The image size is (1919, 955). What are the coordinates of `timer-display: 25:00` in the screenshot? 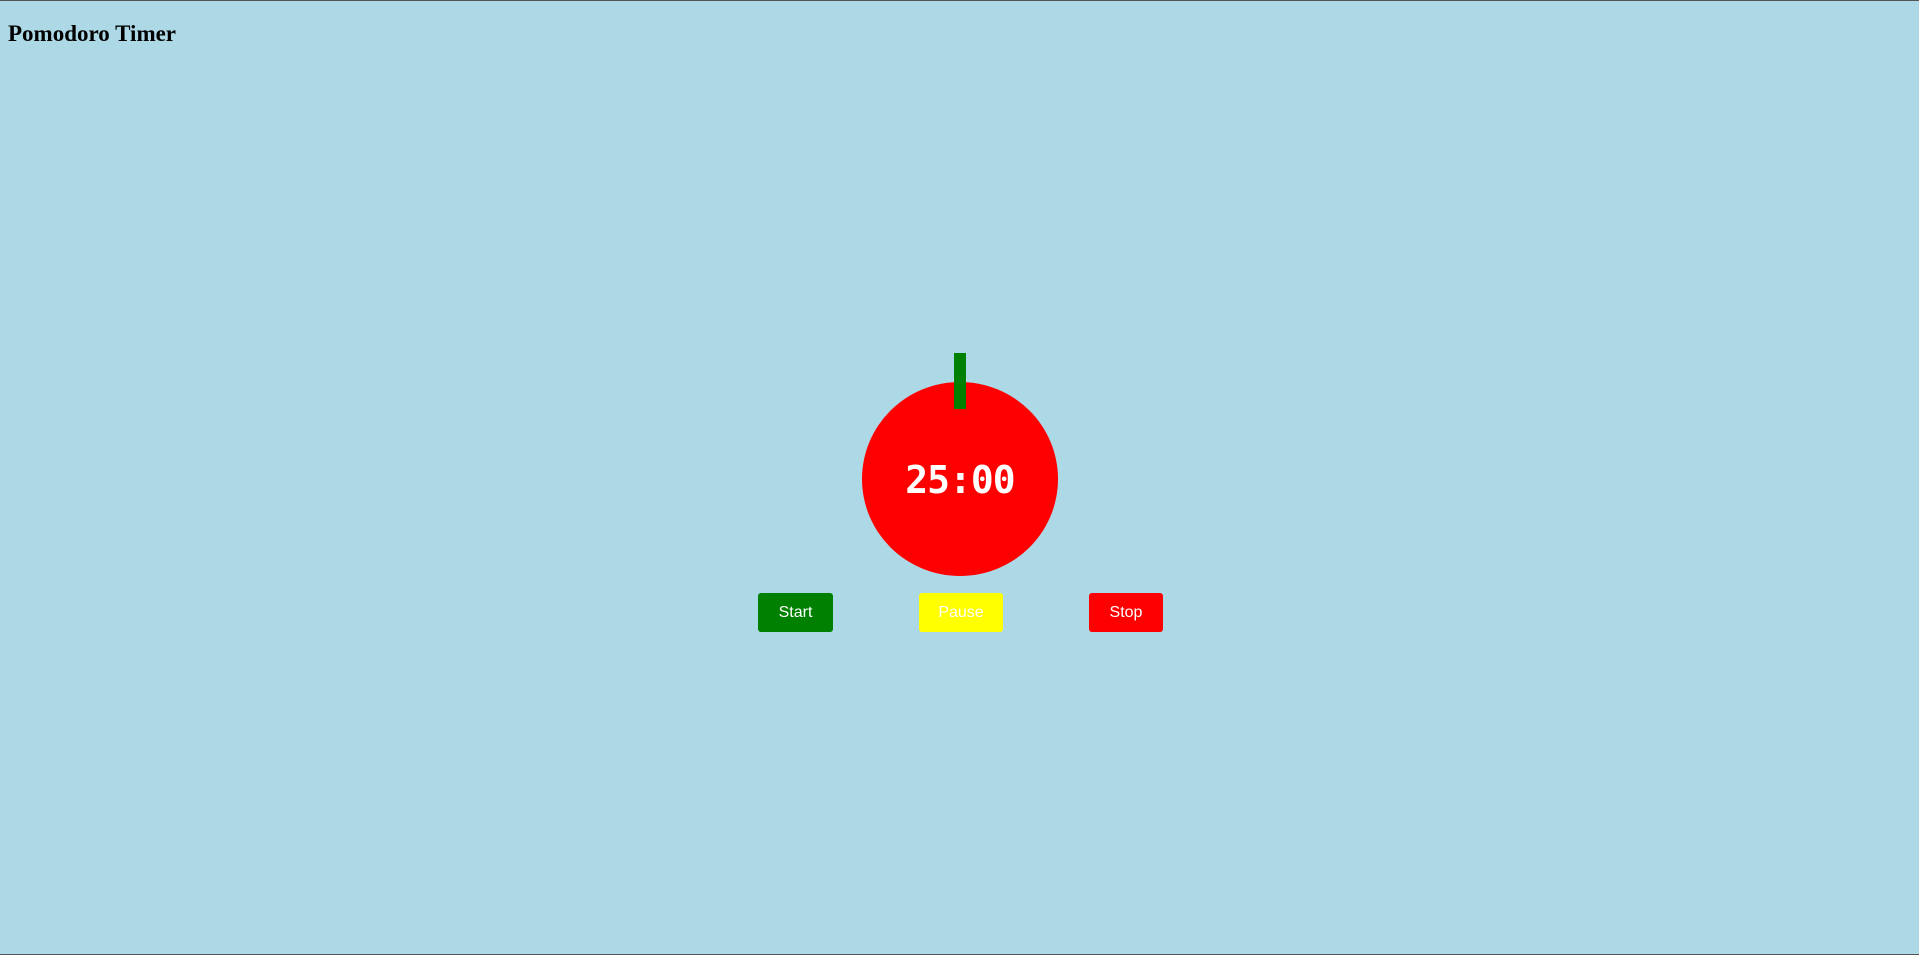 It's located at (960, 480).